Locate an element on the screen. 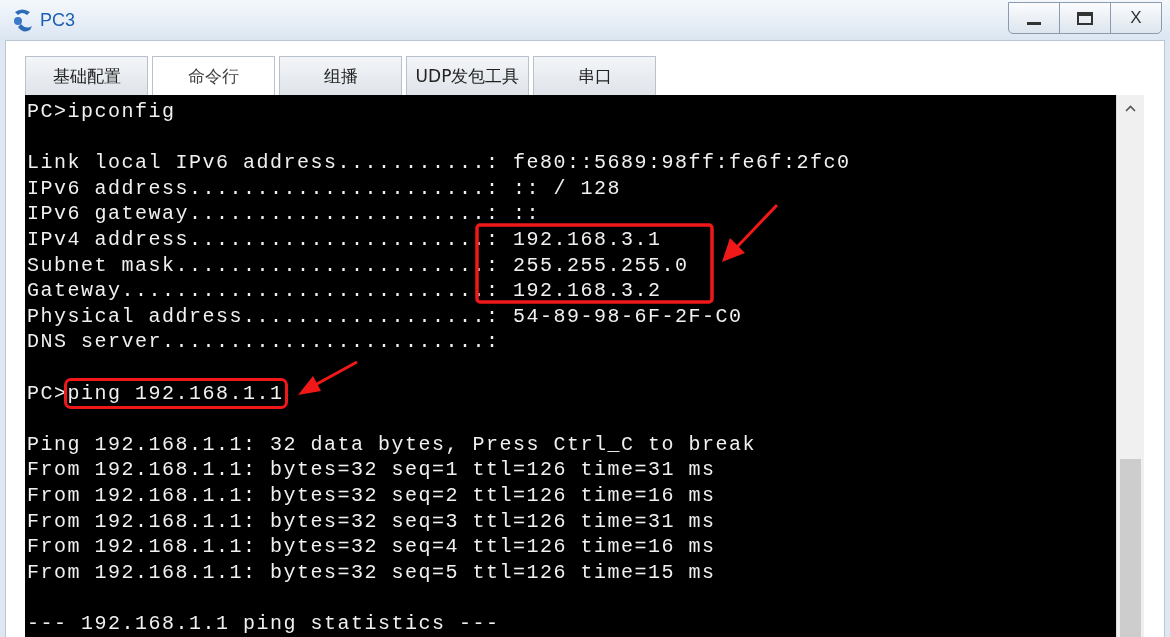 The height and width of the screenshot is (637, 1170). scroll-up-icon is located at coordinates (1130, 108).